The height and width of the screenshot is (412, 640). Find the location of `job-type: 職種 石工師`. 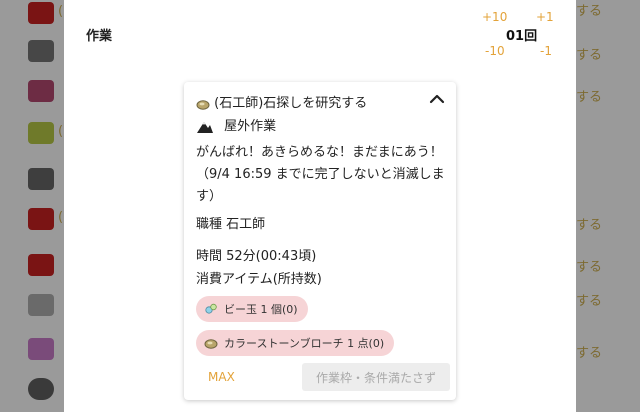

job-type: 職種 石工師 is located at coordinates (231, 224).